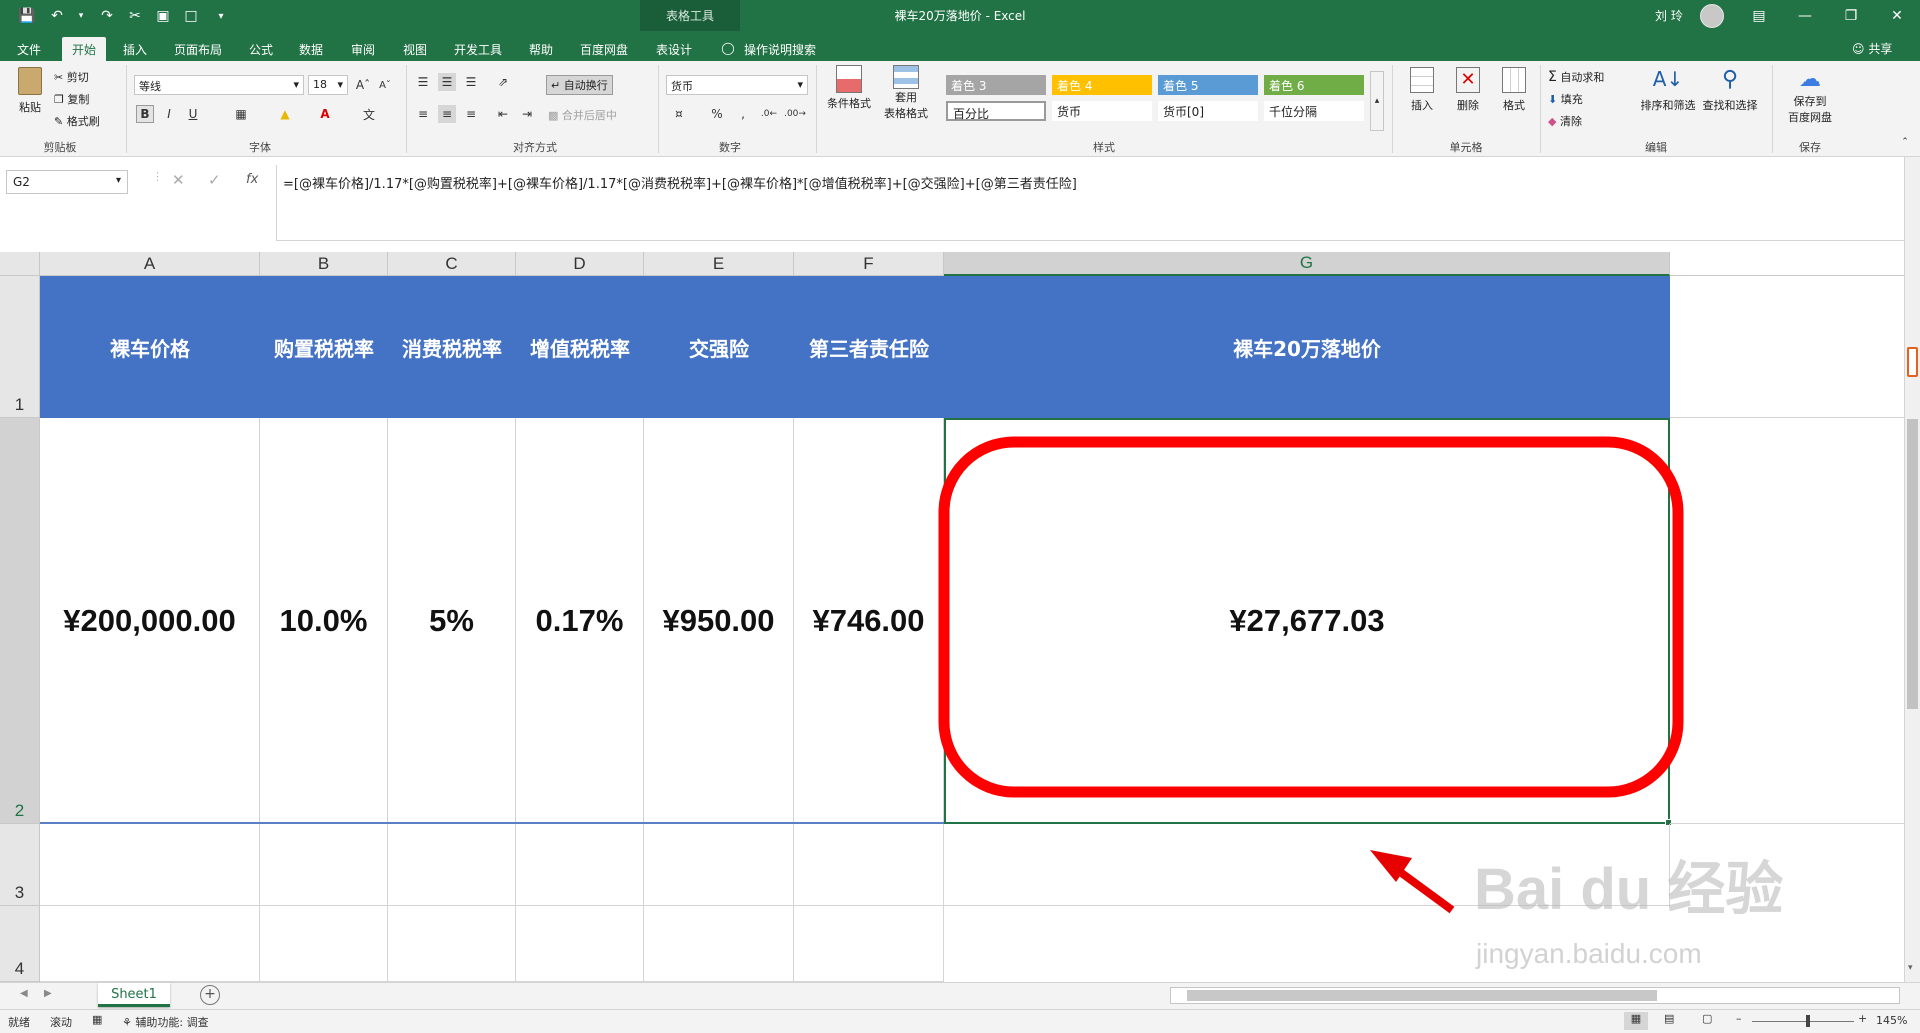 This screenshot has width=1920, height=1033. I want to click on align-bottom-icon: ☰, so click(471, 82).